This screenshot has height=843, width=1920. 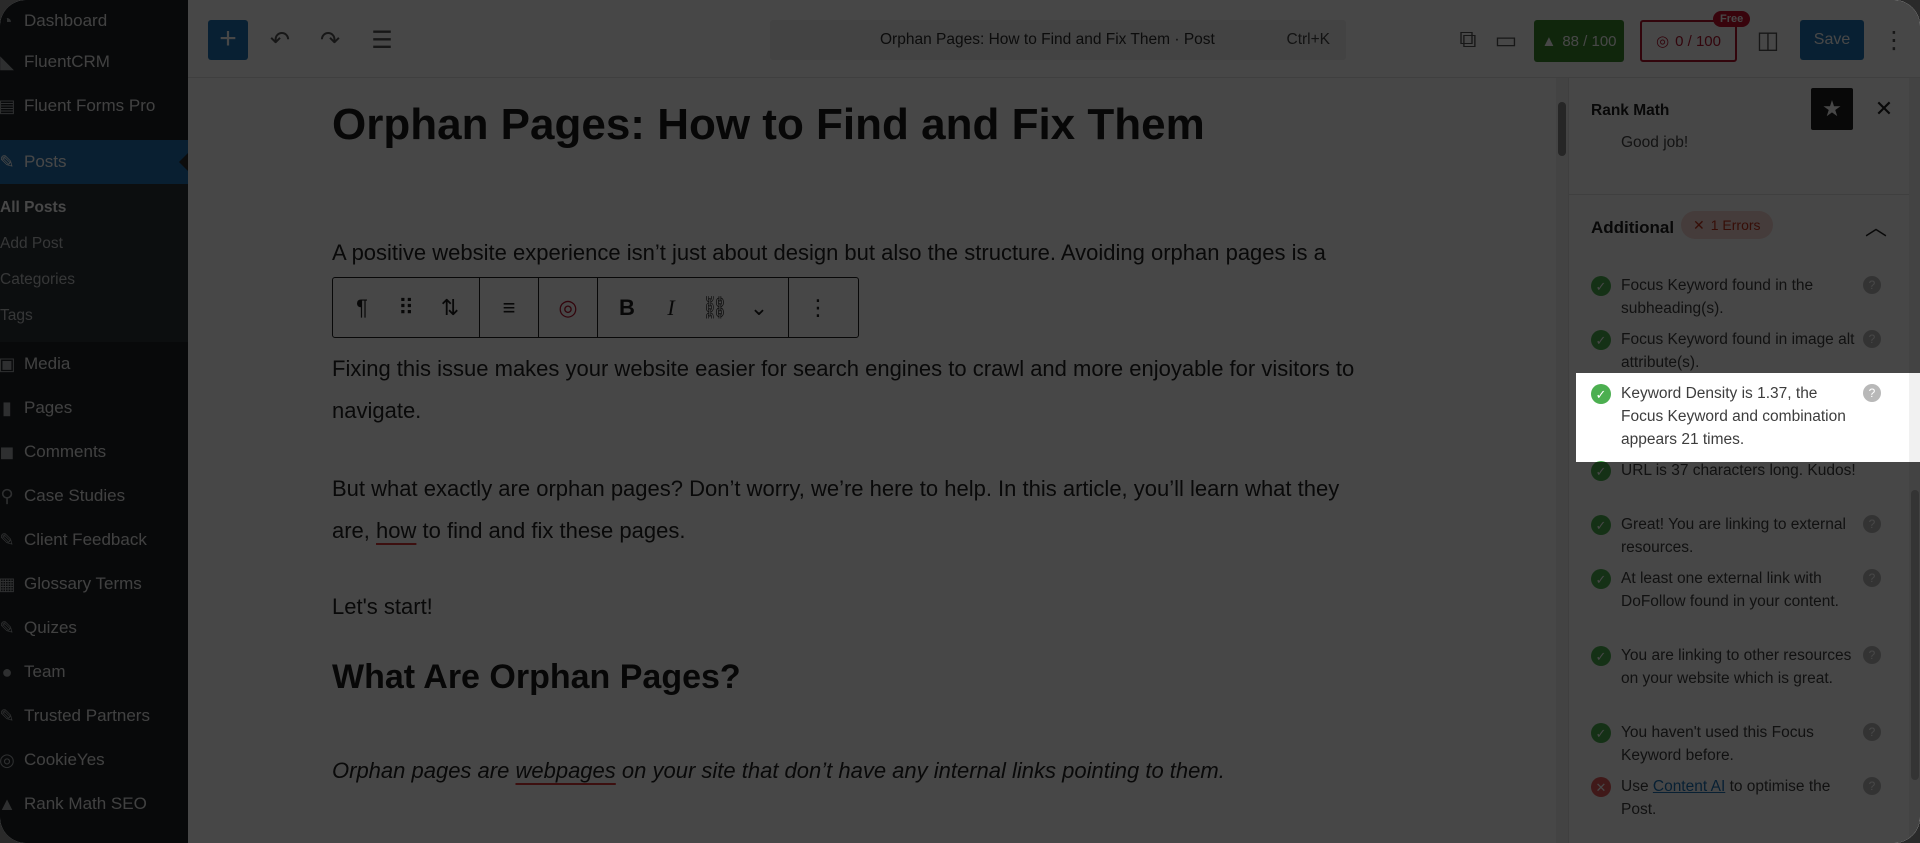 What do you see at coordinates (1589, 41) in the screenshot?
I see `seo-score: 88 / 100` at bounding box center [1589, 41].